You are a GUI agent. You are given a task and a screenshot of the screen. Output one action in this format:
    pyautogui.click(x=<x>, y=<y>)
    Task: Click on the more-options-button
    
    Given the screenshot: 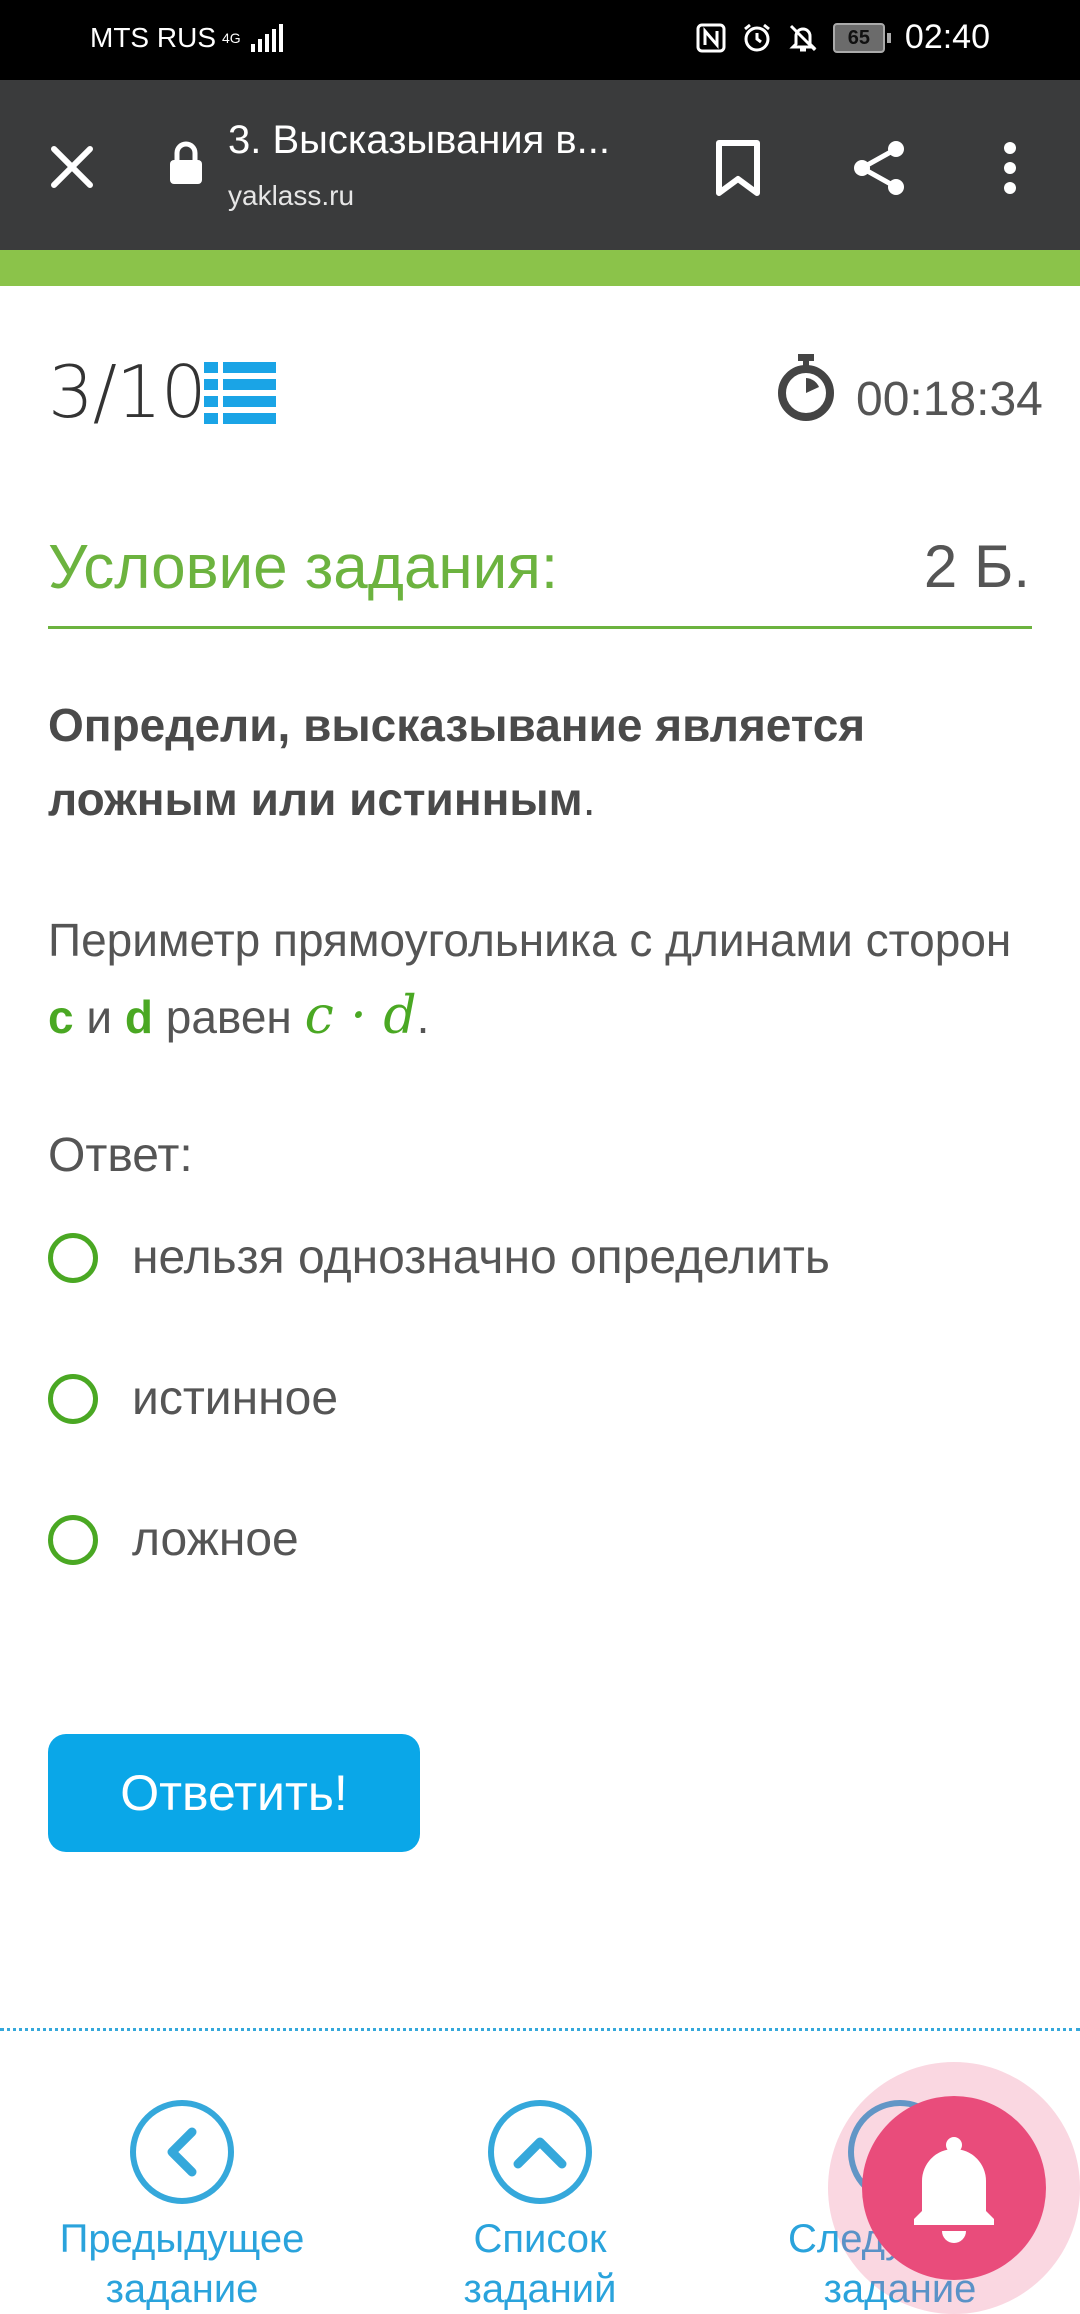 What is the action you would take?
    pyautogui.click(x=1010, y=168)
    